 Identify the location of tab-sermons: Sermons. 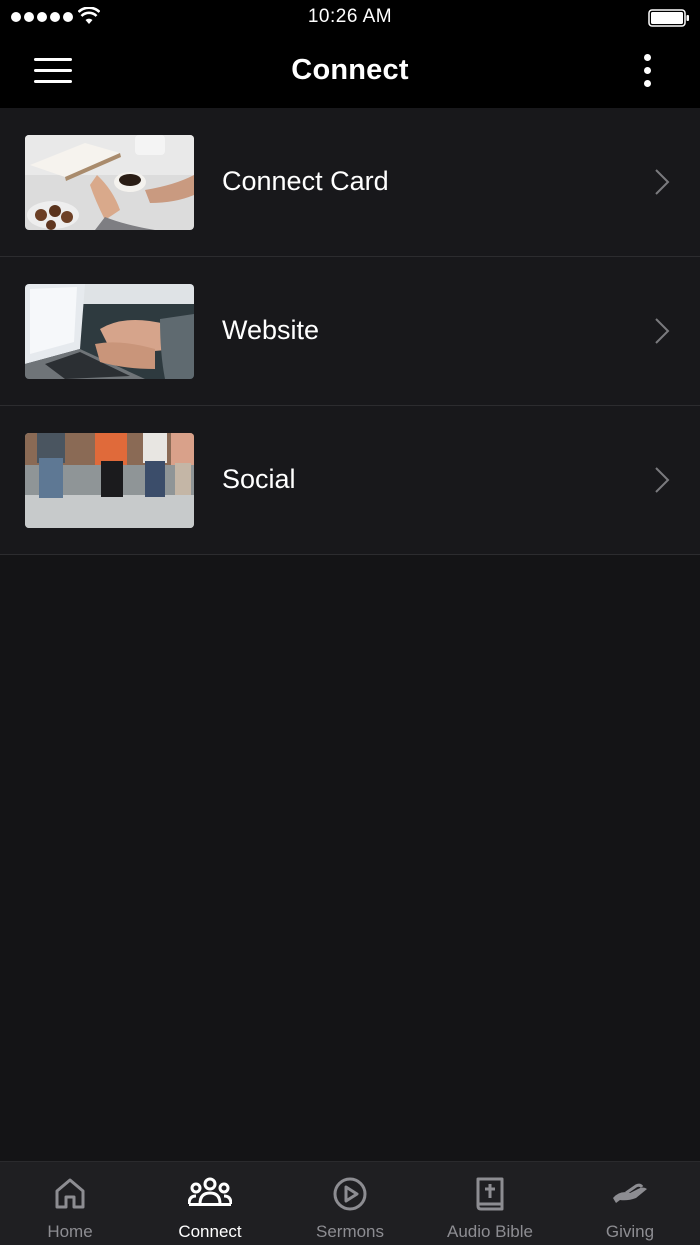
(350, 1203).